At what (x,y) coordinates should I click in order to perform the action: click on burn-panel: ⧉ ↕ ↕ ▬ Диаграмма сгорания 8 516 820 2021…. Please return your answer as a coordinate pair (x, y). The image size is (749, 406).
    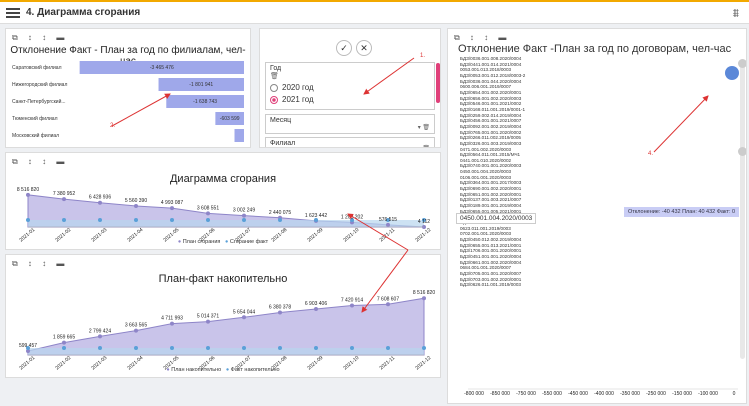
    Looking at the image, I should click on (223, 201).